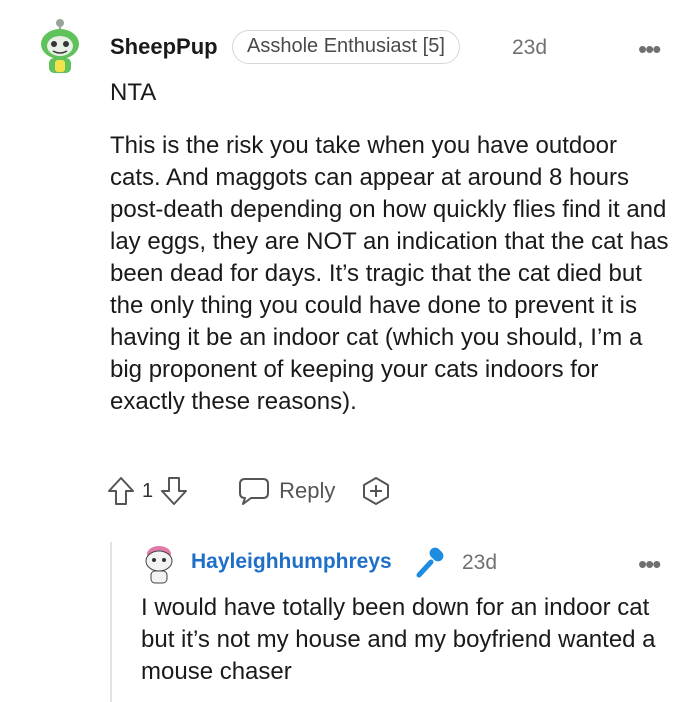  I want to click on award-plus-icon, so click(376, 491).